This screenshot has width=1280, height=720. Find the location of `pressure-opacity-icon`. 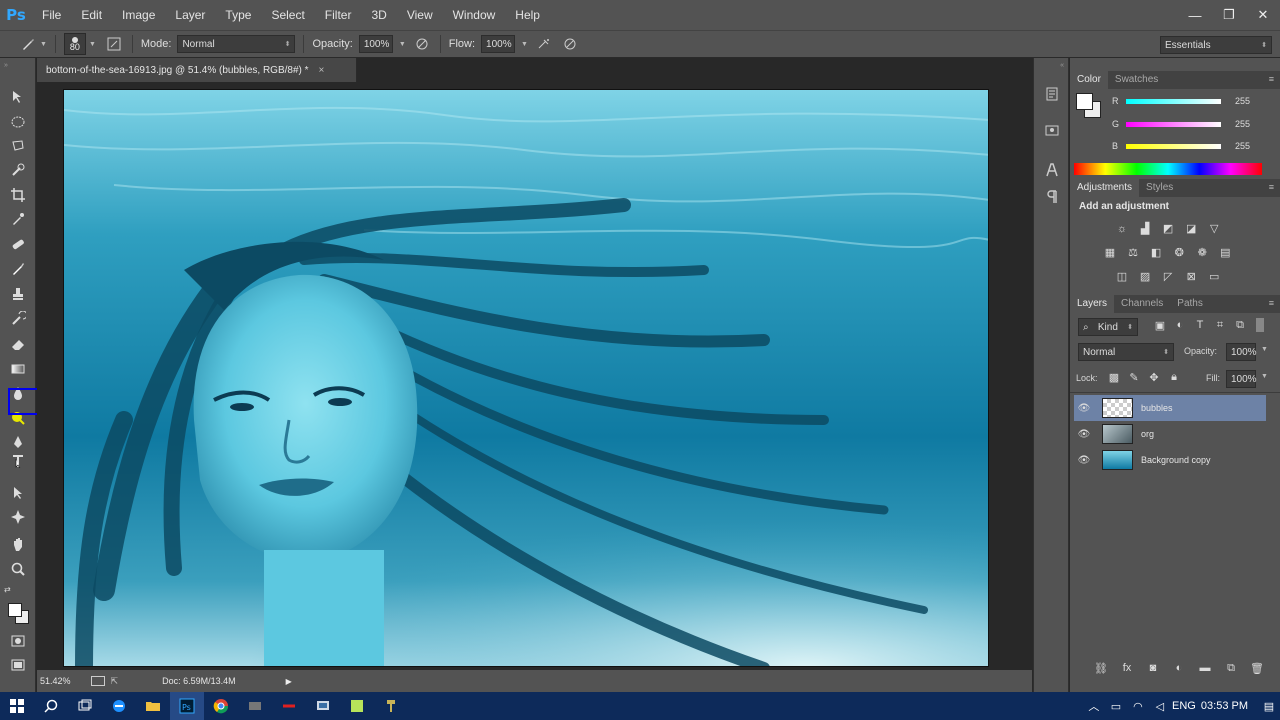

pressure-opacity-icon is located at coordinates (422, 44).